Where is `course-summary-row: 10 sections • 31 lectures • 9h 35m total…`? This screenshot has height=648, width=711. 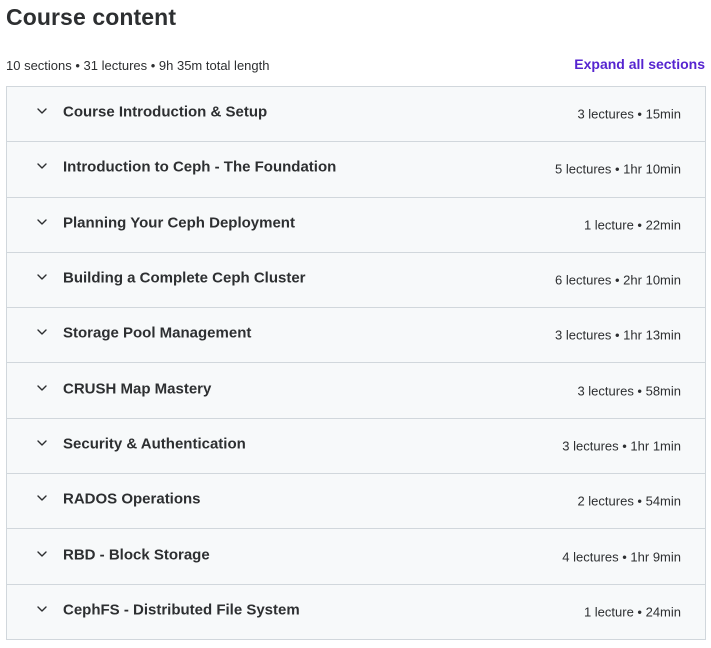
course-summary-row: 10 sections • 31 lectures • 9h 35m total… is located at coordinates (356, 66).